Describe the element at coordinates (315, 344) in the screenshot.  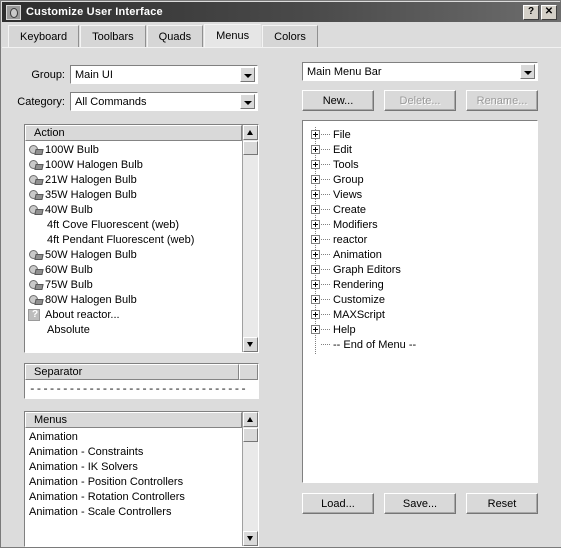
I see `tree-leaf-marker-icon` at that location.